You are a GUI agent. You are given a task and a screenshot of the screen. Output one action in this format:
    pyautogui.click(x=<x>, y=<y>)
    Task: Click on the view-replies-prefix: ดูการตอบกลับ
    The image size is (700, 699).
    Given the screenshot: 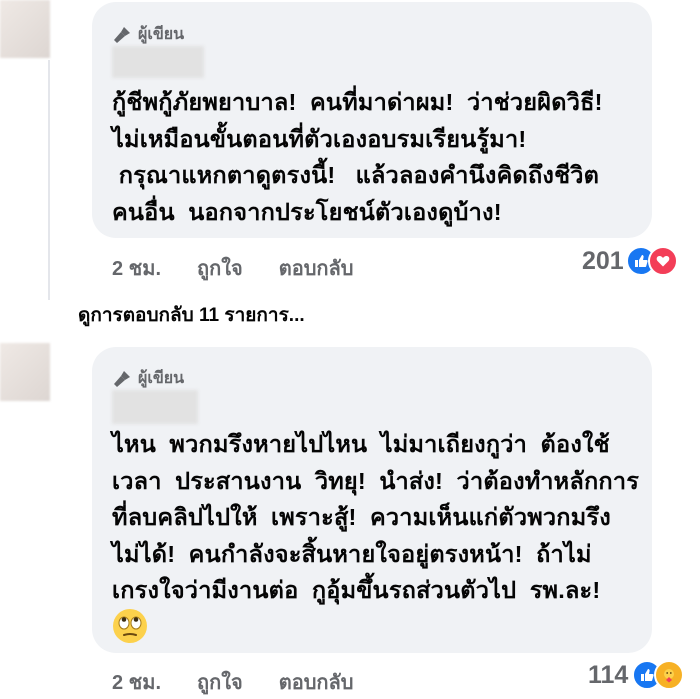 What is the action you would take?
    pyautogui.click(x=136, y=315)
    